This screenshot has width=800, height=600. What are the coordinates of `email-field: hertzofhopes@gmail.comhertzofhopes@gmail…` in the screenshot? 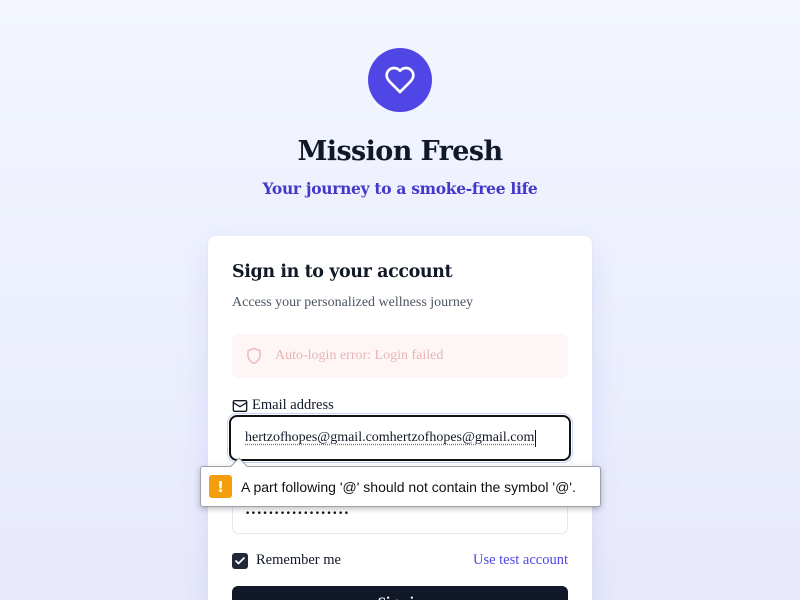 It's located at (400, 438).